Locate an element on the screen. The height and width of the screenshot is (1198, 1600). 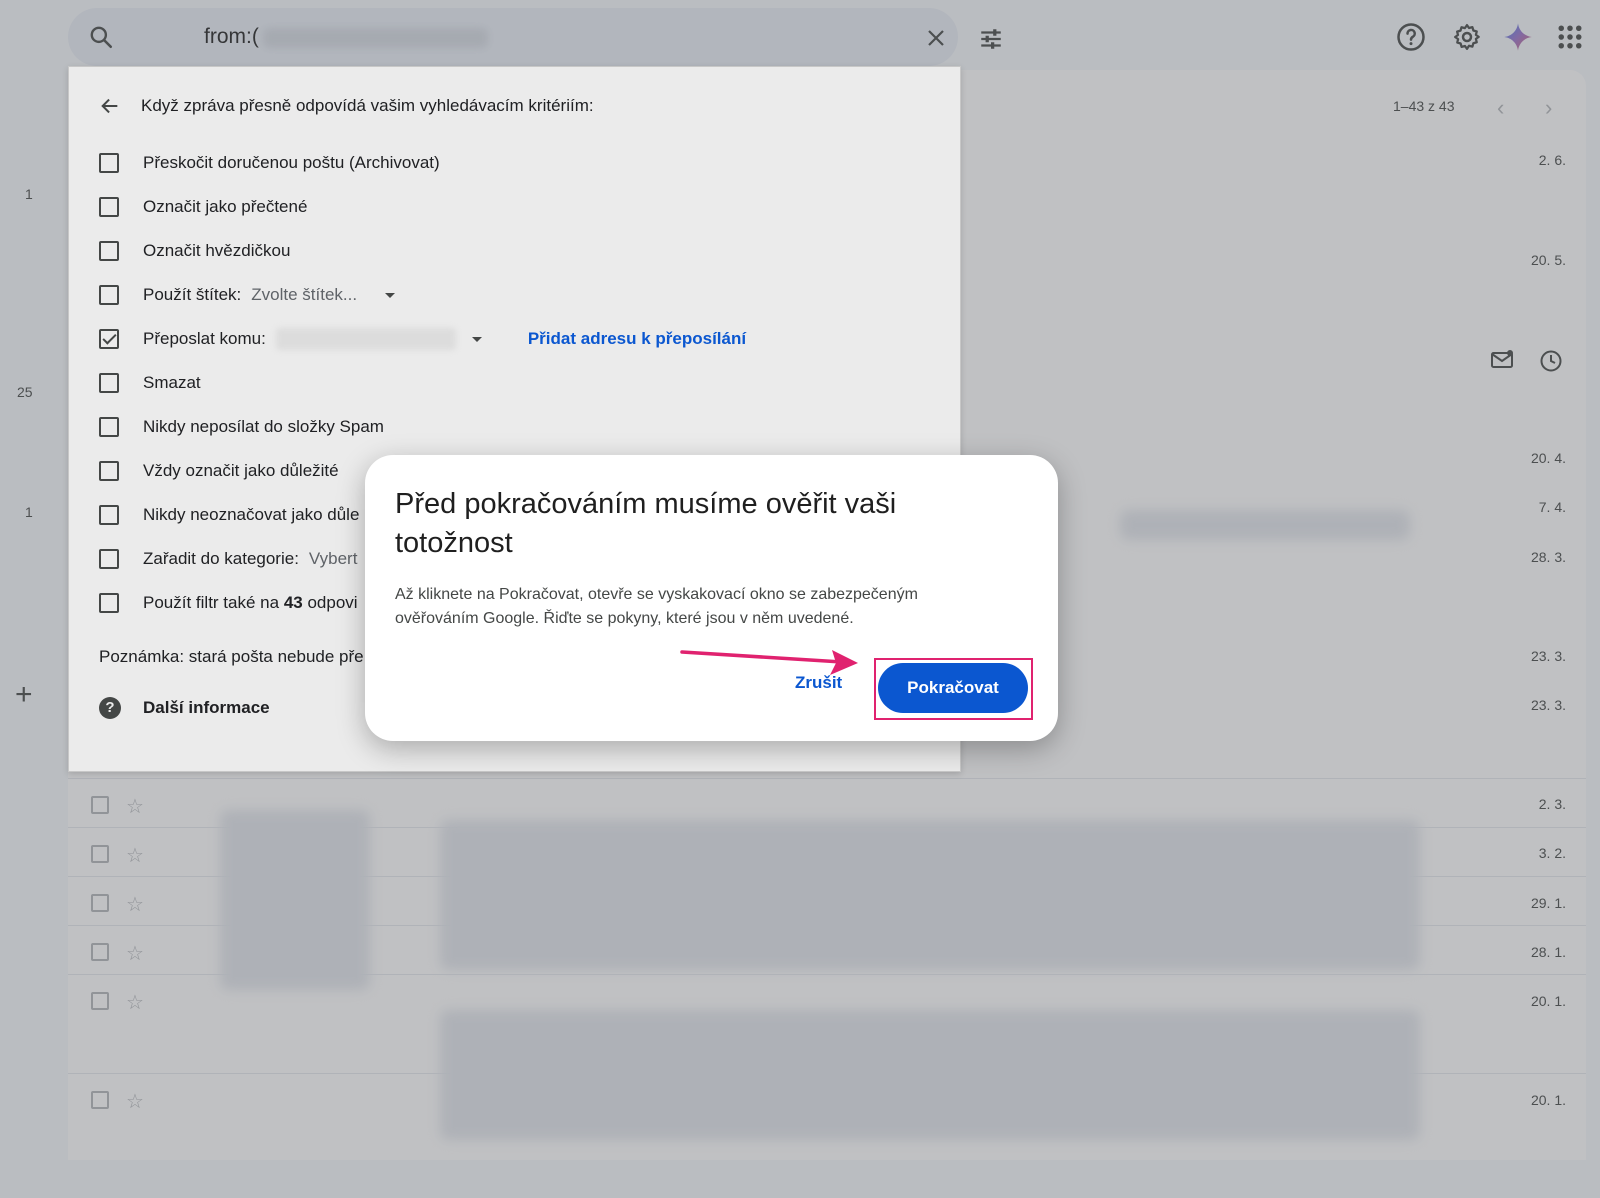
filter-option-mark-read: Označit jako přečtené is located at coordinates (203, 207).